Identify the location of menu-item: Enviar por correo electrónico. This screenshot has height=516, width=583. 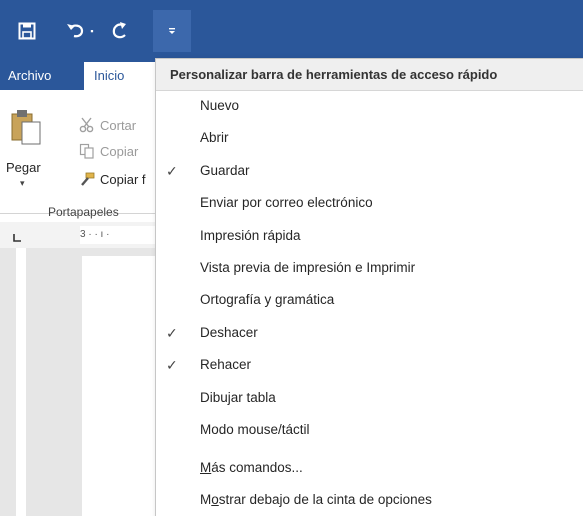
(369, 204).